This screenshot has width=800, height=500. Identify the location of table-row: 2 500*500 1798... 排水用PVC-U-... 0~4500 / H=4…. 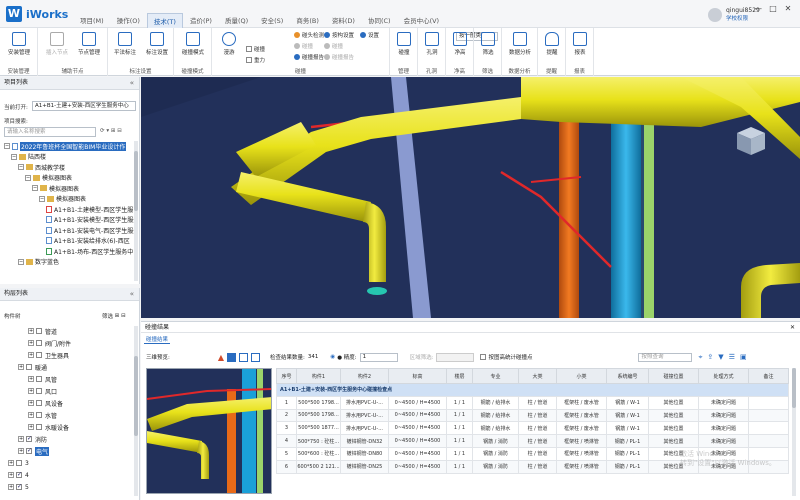
(532, 415).